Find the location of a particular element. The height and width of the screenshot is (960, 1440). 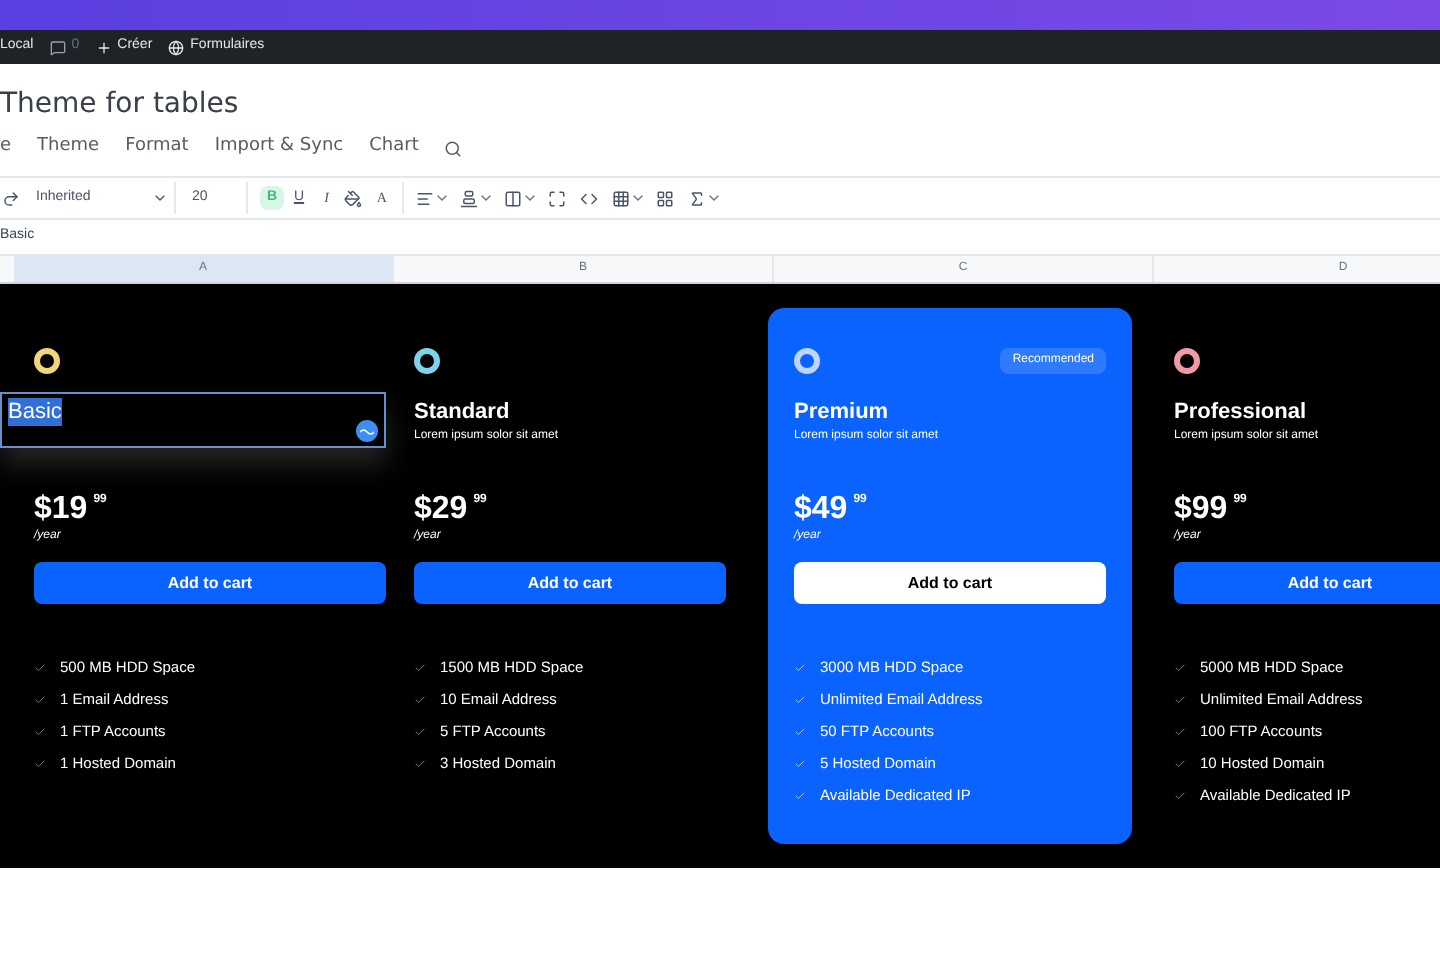

wave-icon is located at coordinates (367, 431).